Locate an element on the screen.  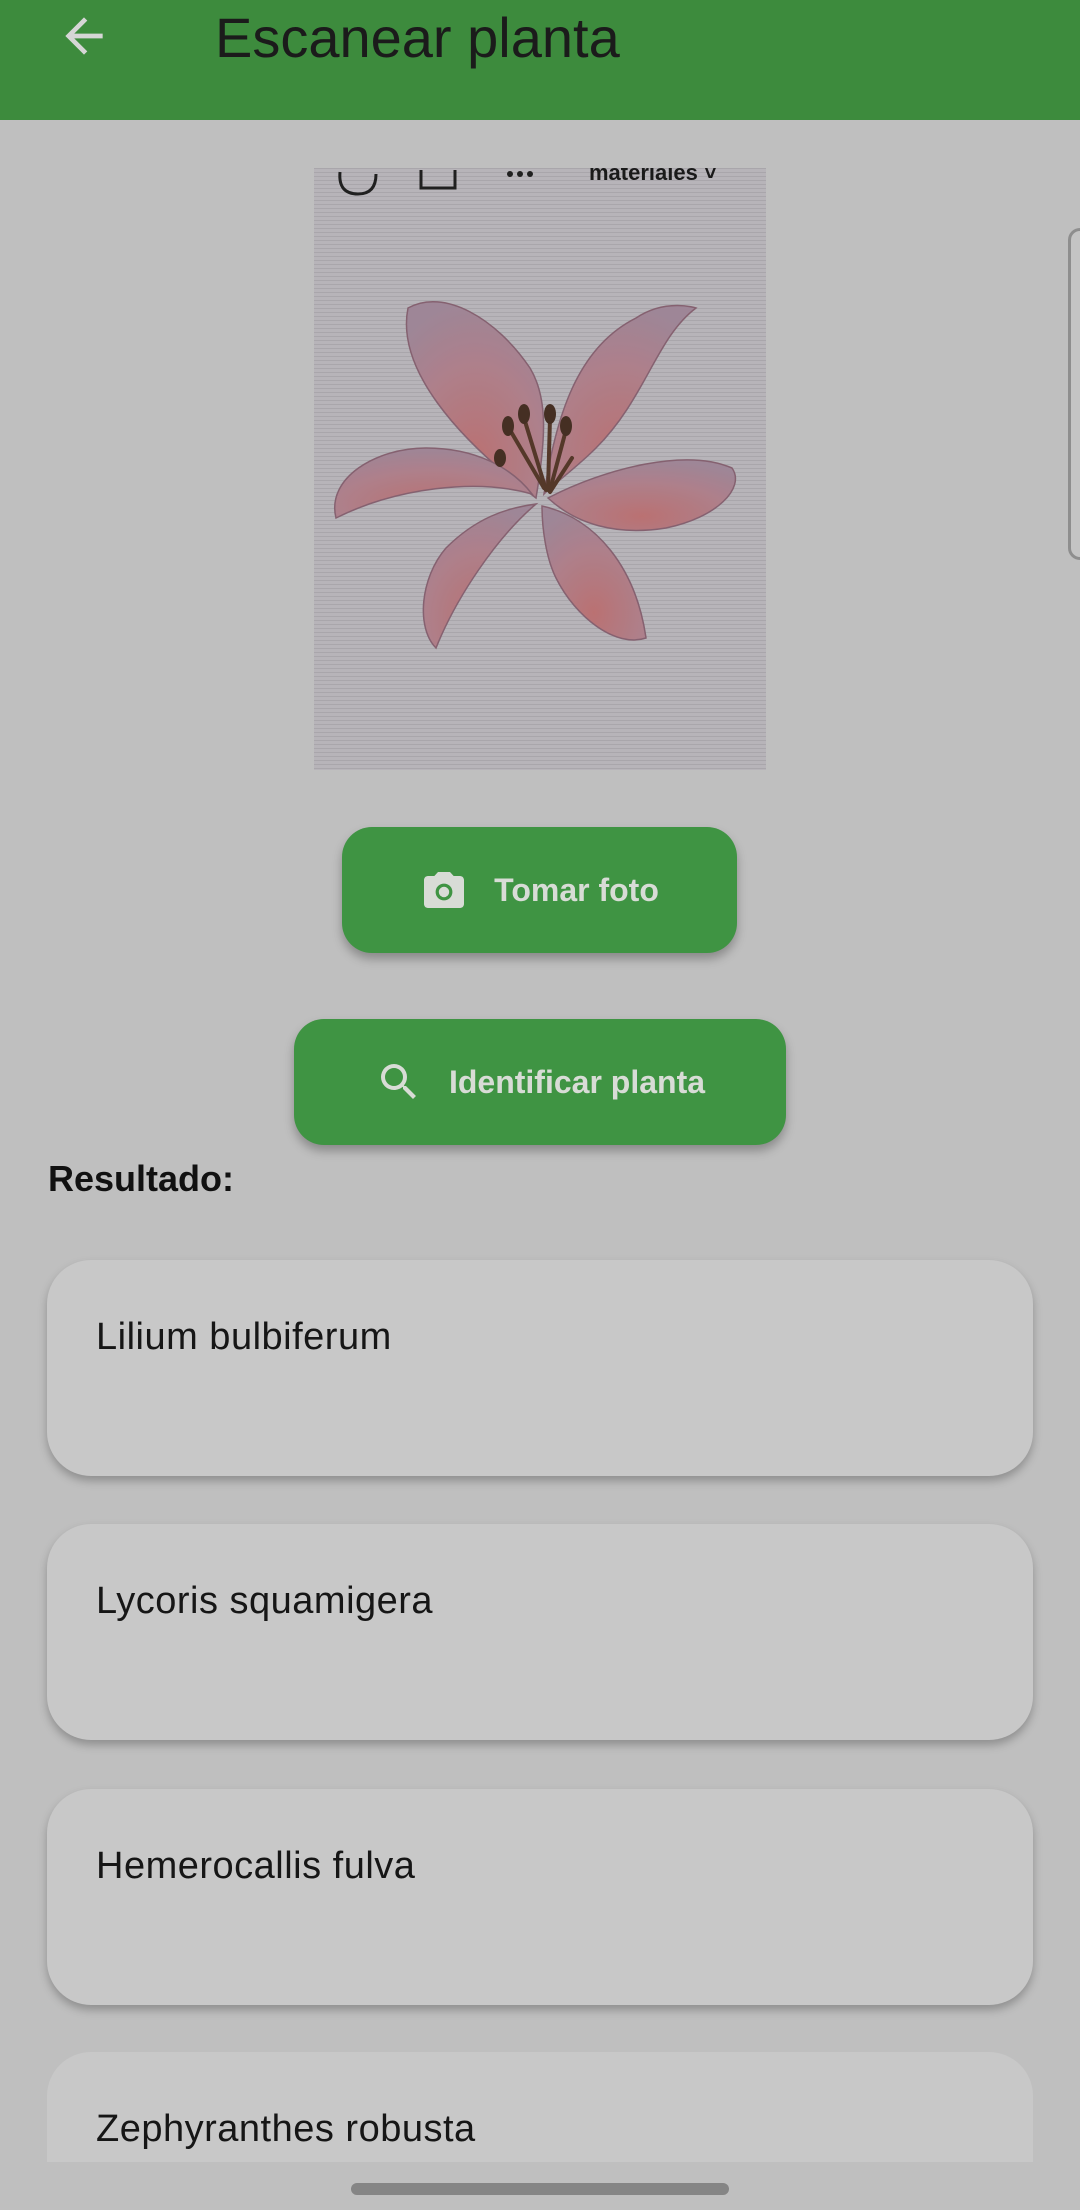
arrow-left-icon is located at coordinates (84, 38).